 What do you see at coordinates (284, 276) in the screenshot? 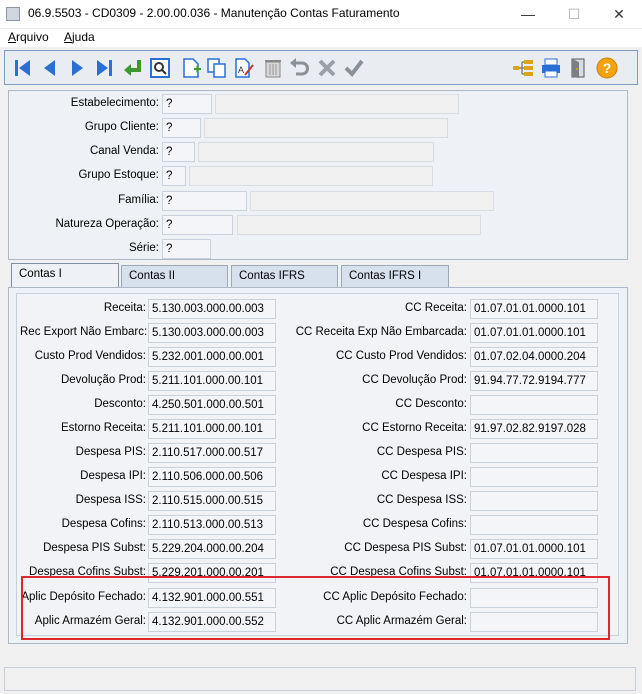
I see `tab-contas-ifrs: Contas IFRS` at bounding box center [284, 276].